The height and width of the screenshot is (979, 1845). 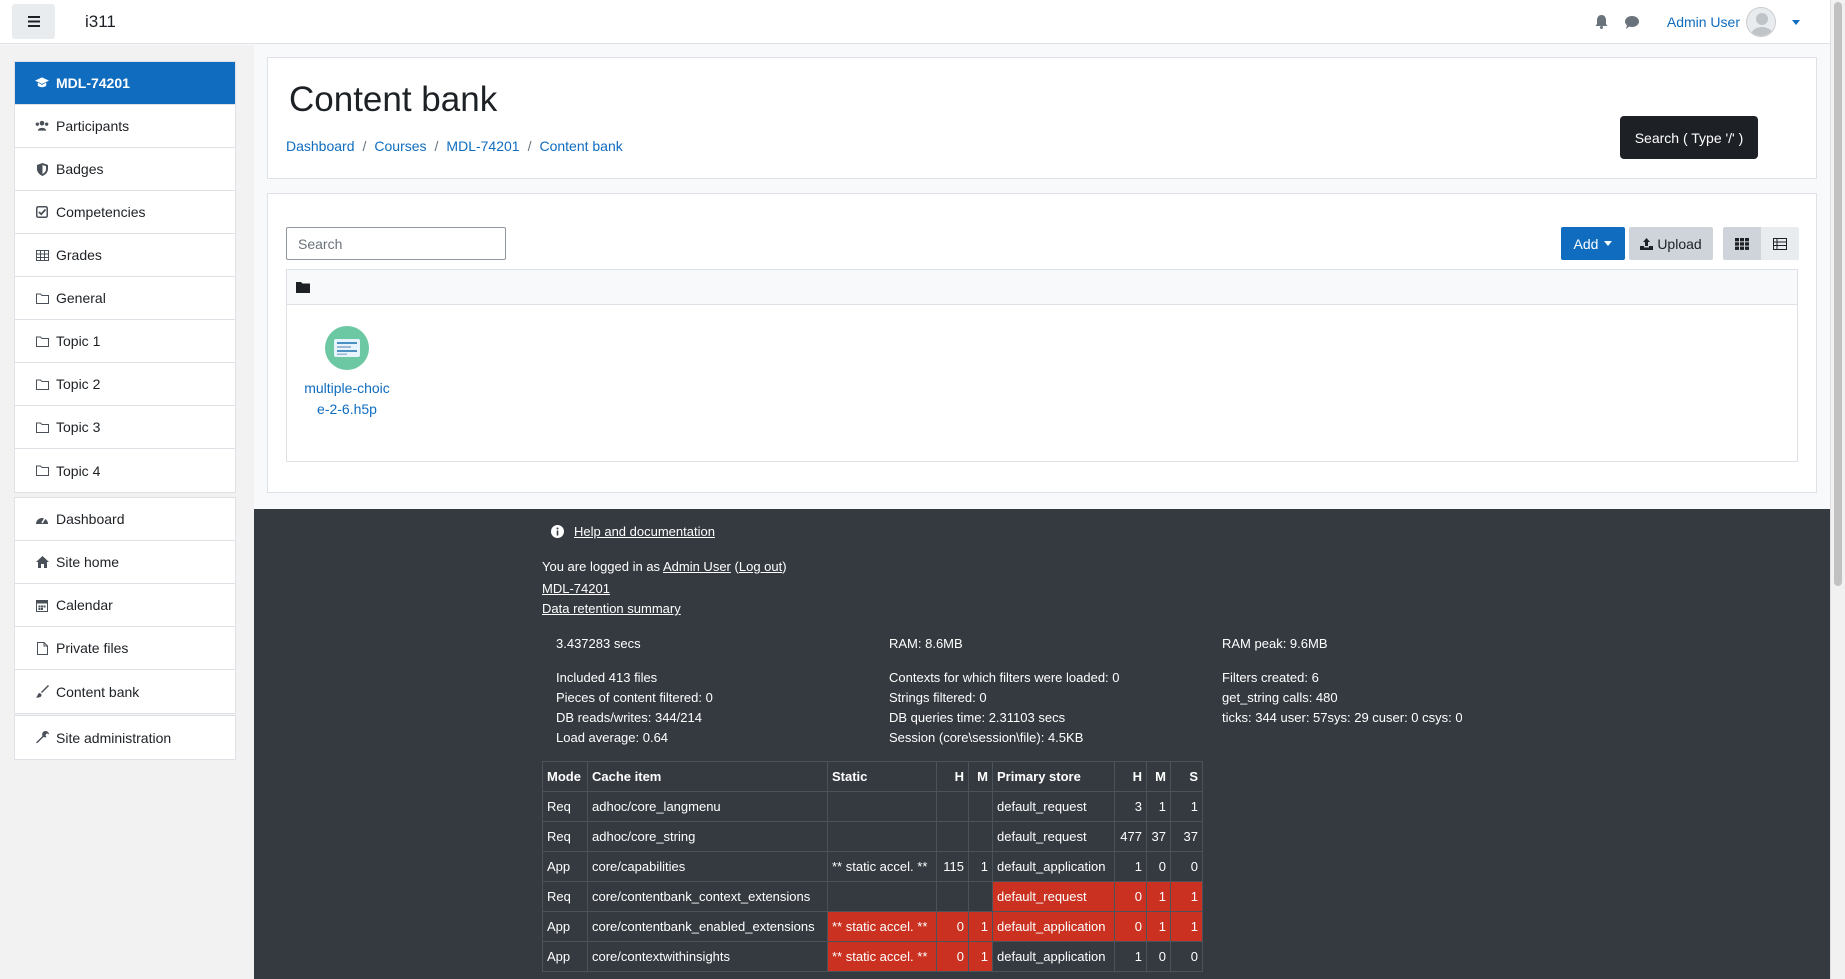 I want to click on breadcrumb-courses: Courses, so click(x=400, y=146).